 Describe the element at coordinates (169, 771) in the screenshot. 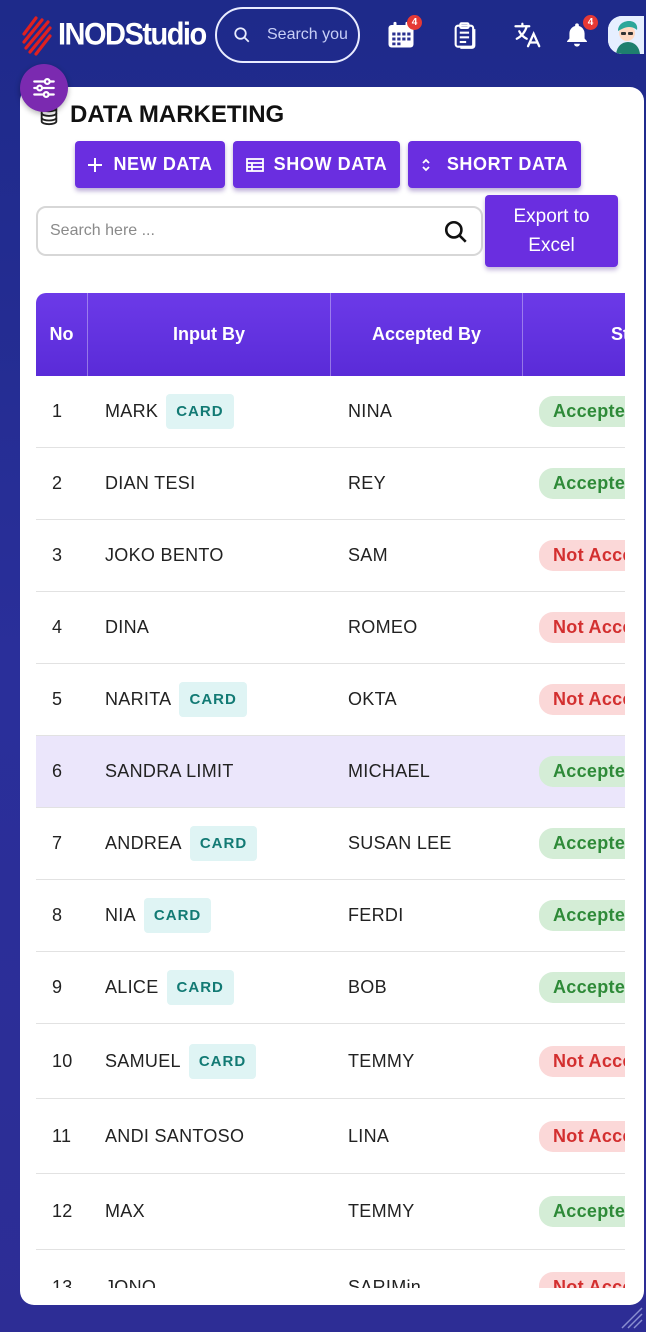

I see `input-by-name: SANDRA LIMIT` at that location.